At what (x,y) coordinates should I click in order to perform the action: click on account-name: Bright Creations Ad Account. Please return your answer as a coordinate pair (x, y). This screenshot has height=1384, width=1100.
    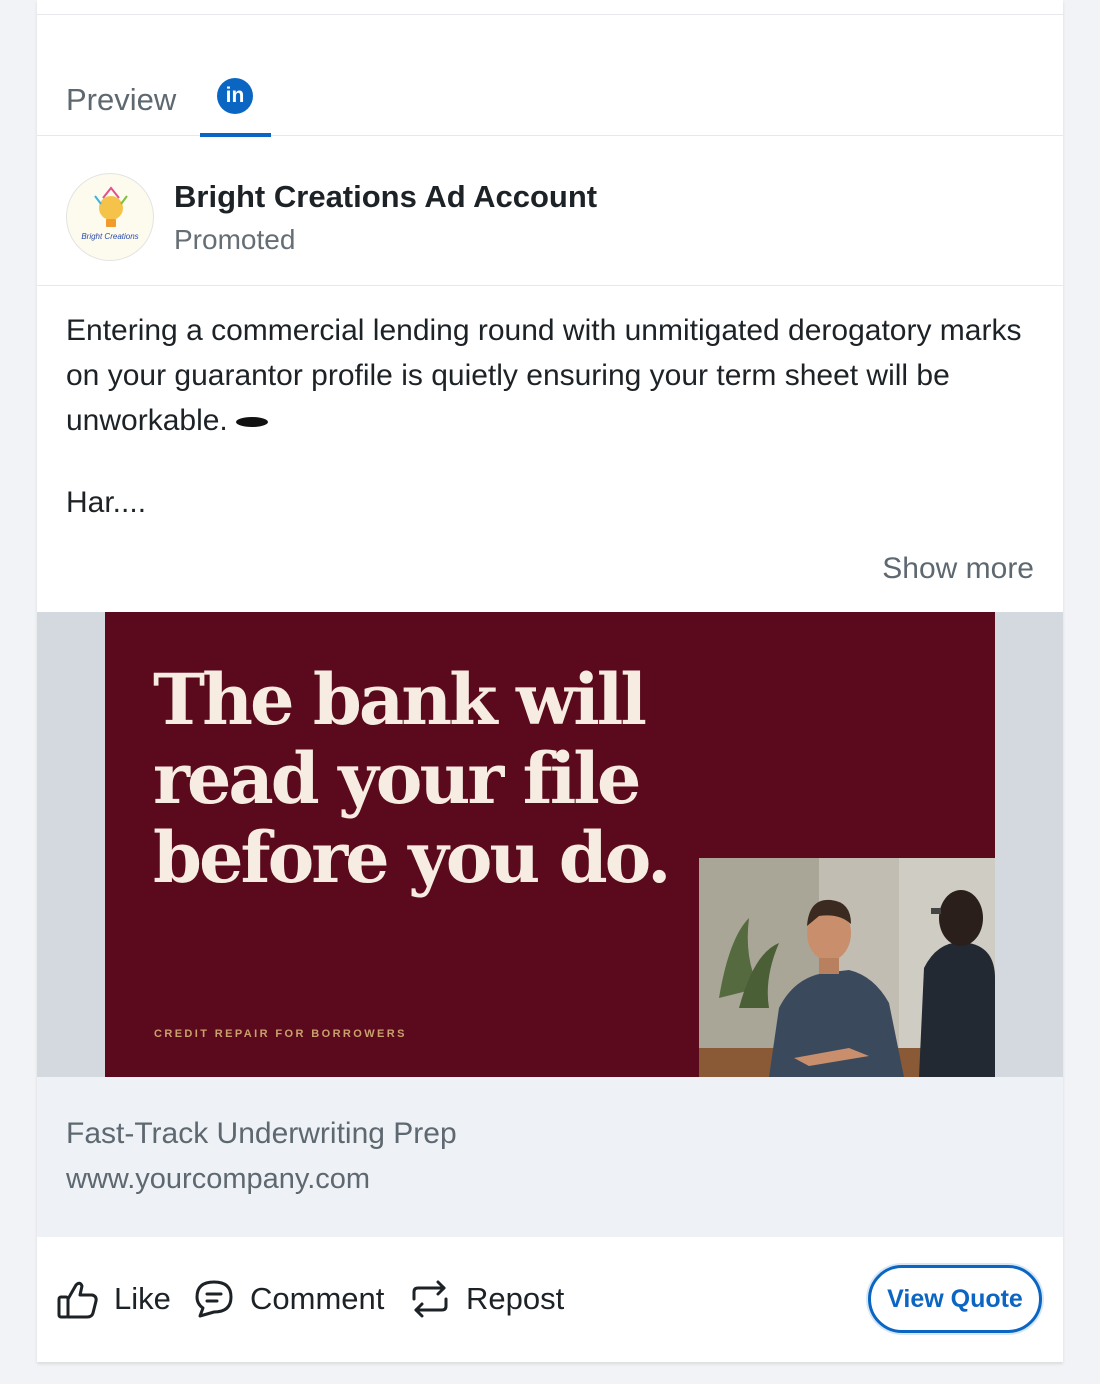
    Looking at the image, I should click on (385, 197).